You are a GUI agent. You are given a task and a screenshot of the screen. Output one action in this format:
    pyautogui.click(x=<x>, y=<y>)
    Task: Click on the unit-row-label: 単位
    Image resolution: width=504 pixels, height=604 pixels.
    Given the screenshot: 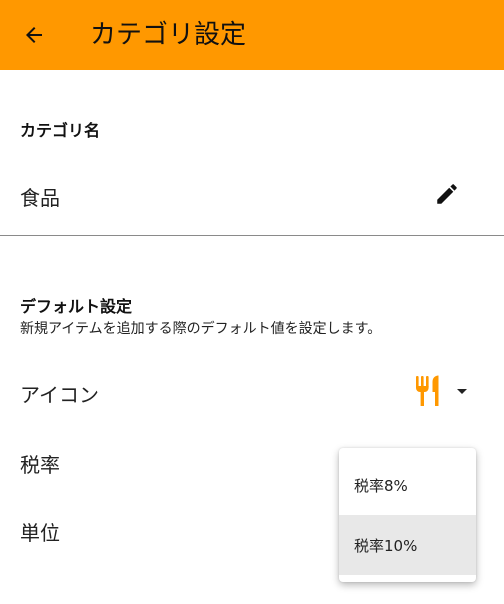 What is the action you would take?
    pyautogui.click(x=40, y=533)
    